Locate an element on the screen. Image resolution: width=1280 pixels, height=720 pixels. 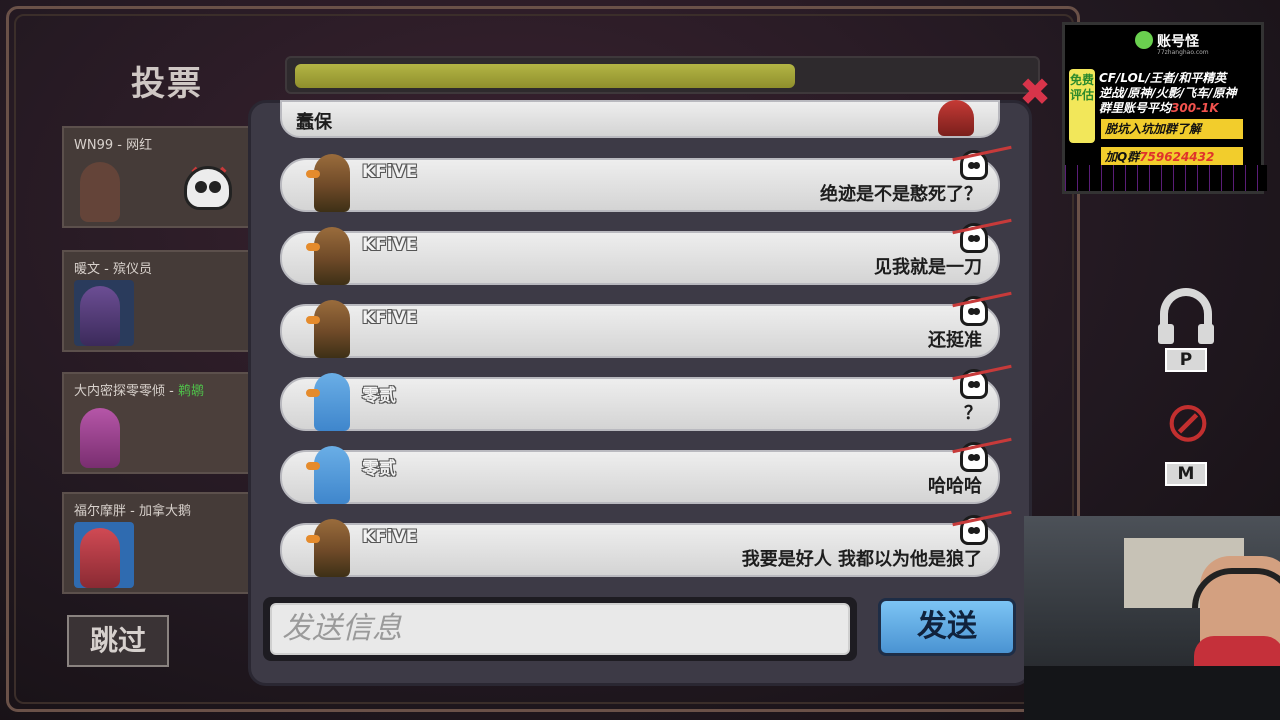
message-text: 哈哈哈 is located at coordinates (955, 486).